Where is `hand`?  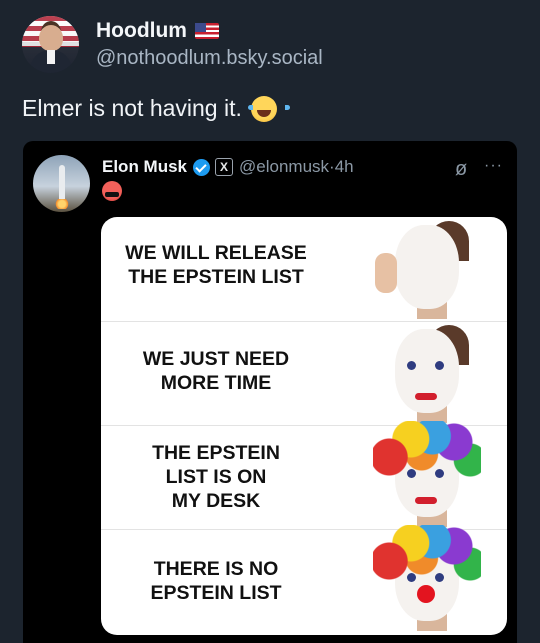
hand is located at coordinates (386, 273).